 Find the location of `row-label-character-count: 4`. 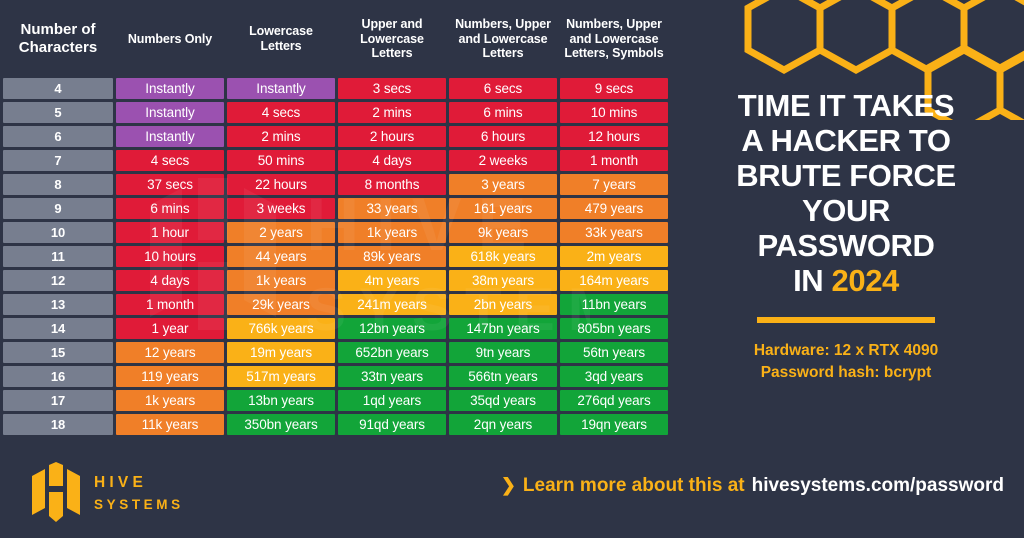

row-label-character-count: 4 is located at coordinates (58, 88).